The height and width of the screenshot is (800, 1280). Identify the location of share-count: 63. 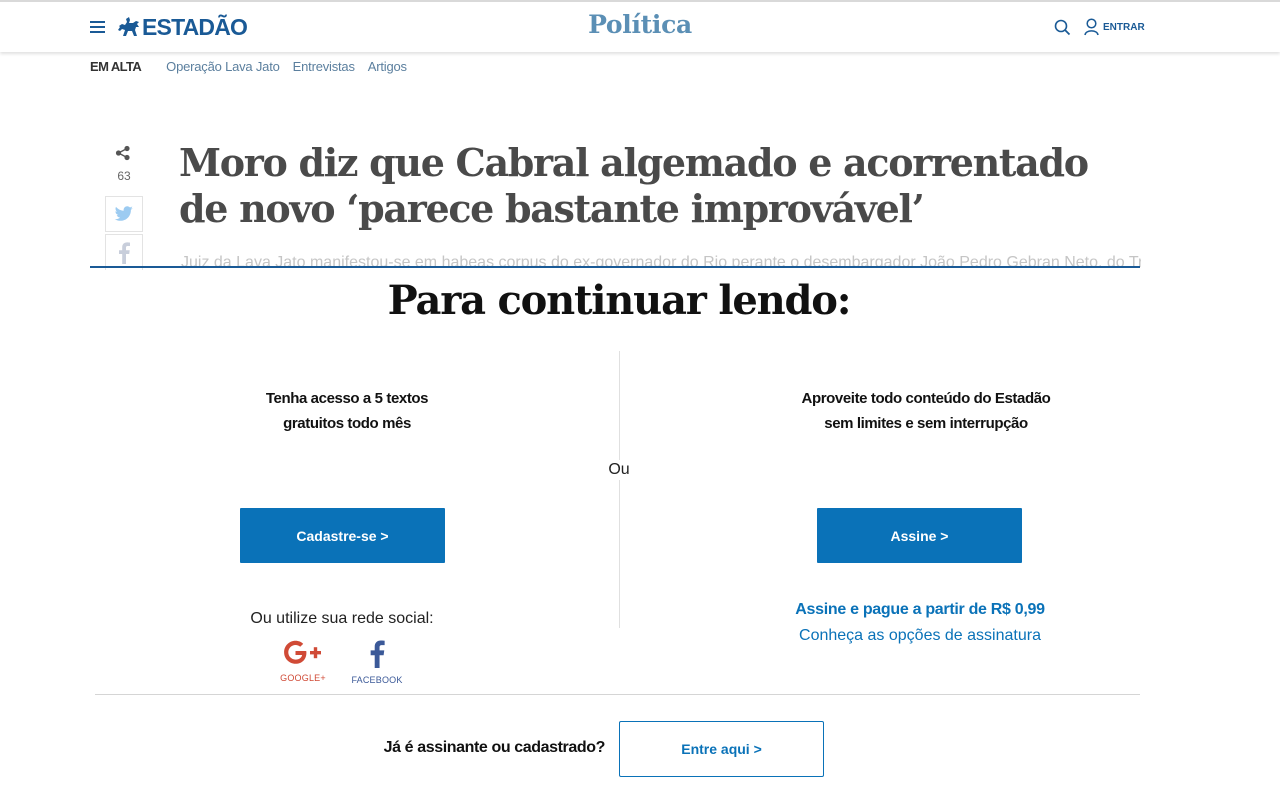
(124, 176).